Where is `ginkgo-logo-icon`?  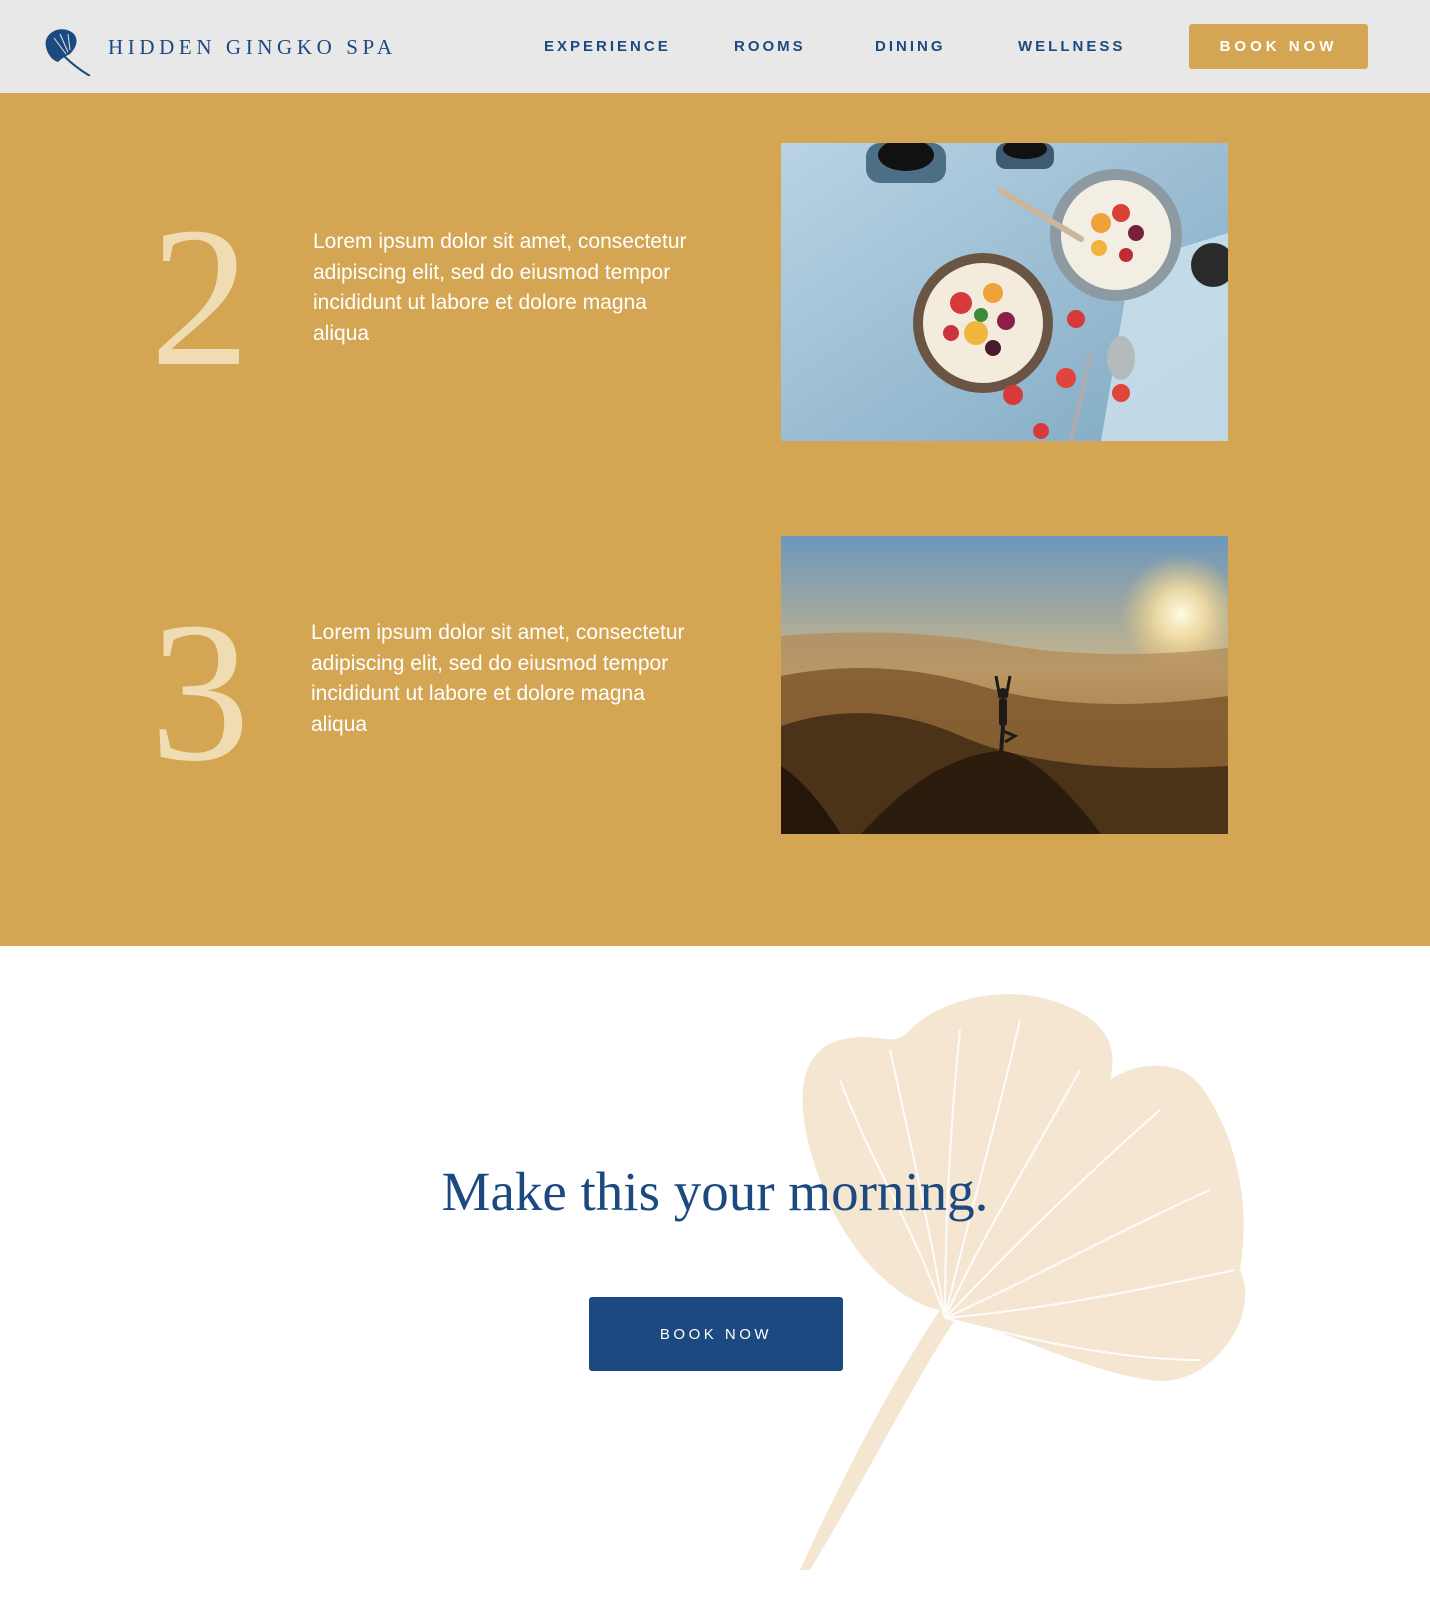
ginkgo-logo-icon is located at coordinates (68, 51).